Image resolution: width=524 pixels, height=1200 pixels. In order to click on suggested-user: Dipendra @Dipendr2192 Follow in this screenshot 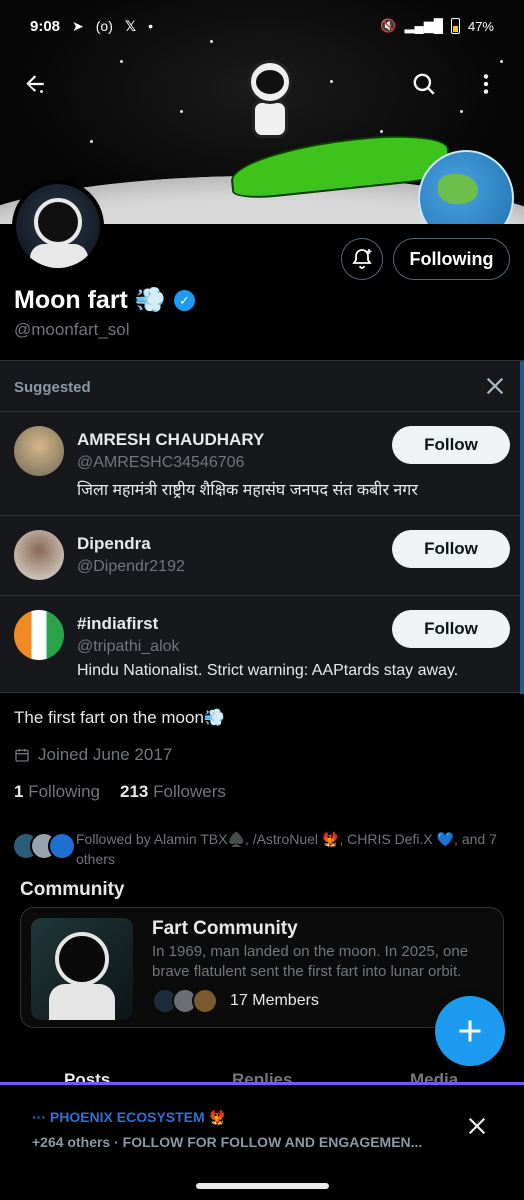, I will do `click(260, 555)`.